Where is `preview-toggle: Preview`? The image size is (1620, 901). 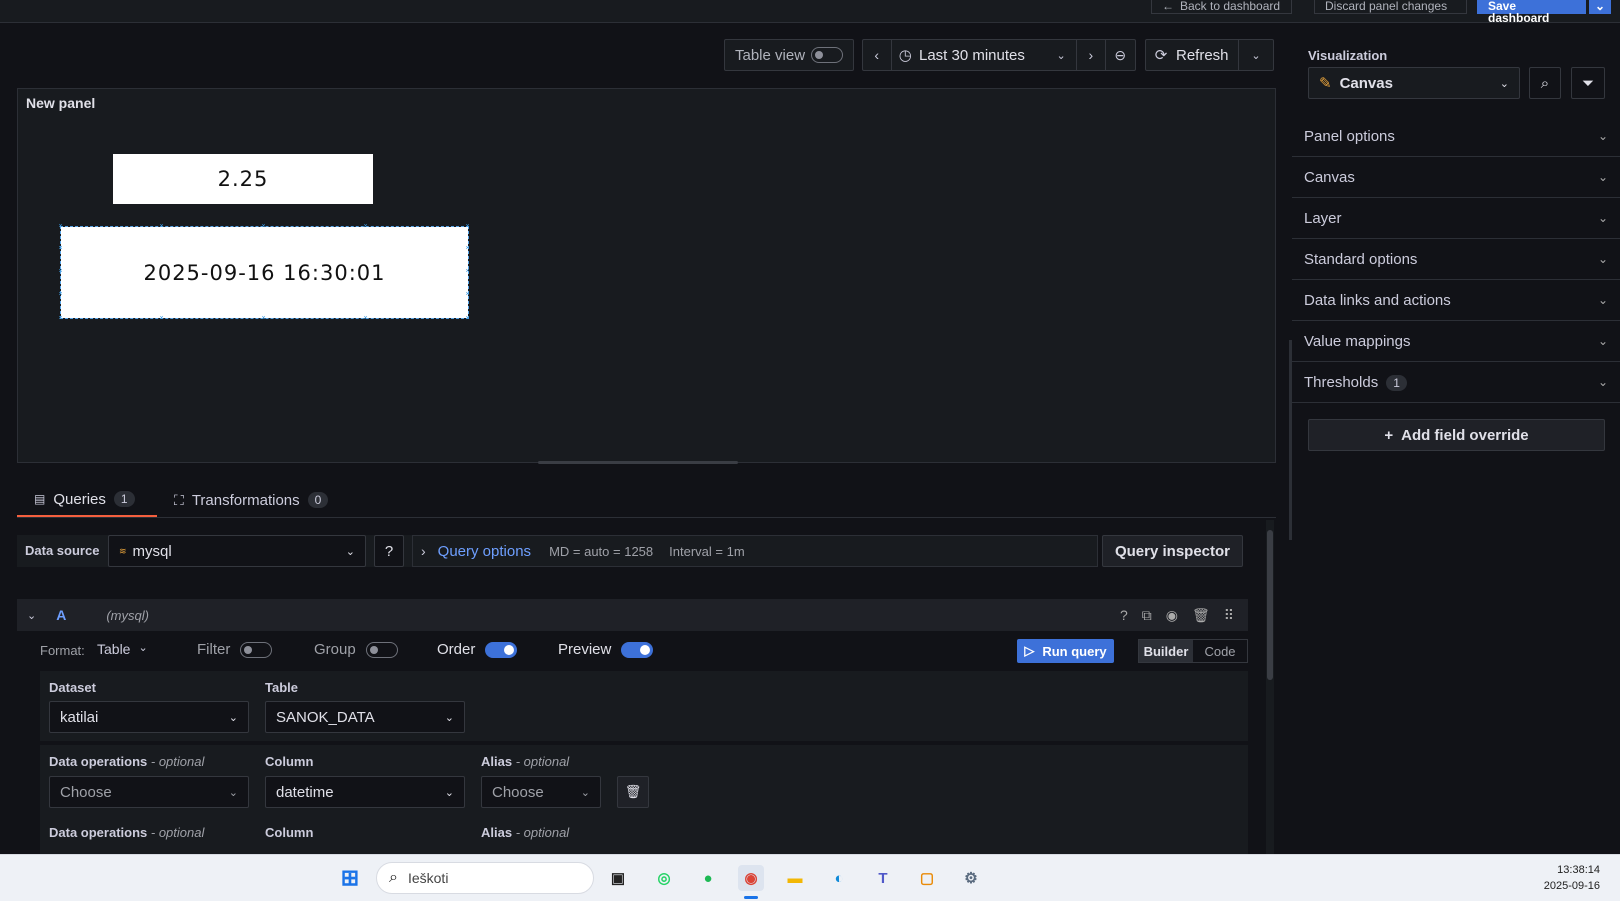 preview-toggle: Preview is located at coordinates (606, 649).